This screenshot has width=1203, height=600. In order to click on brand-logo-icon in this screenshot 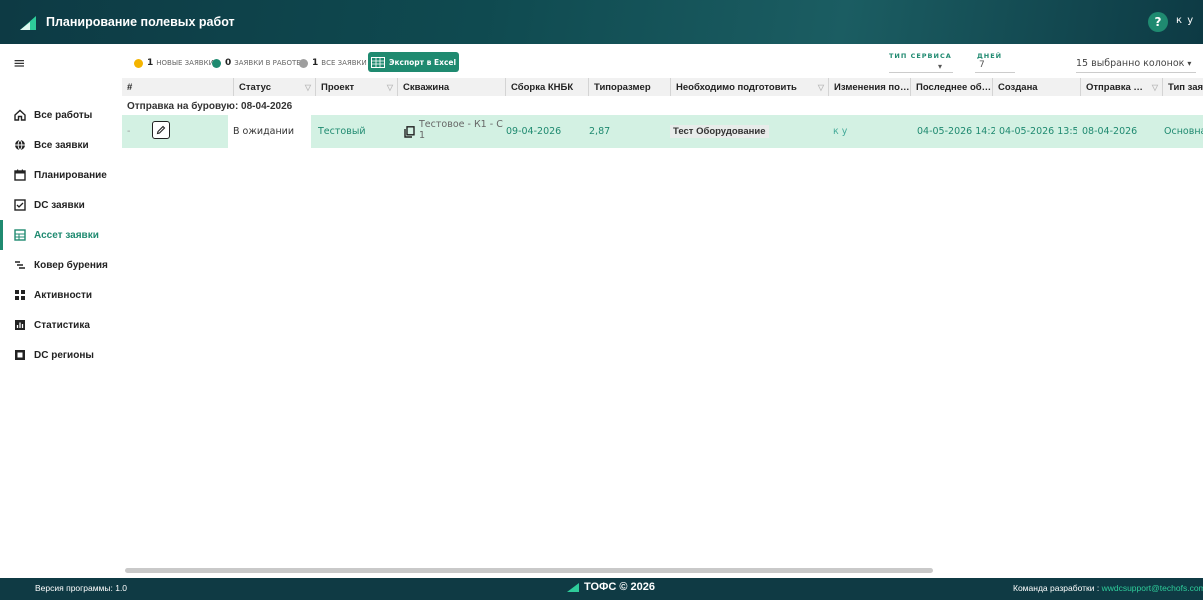, I will do `click(573, 587)`.